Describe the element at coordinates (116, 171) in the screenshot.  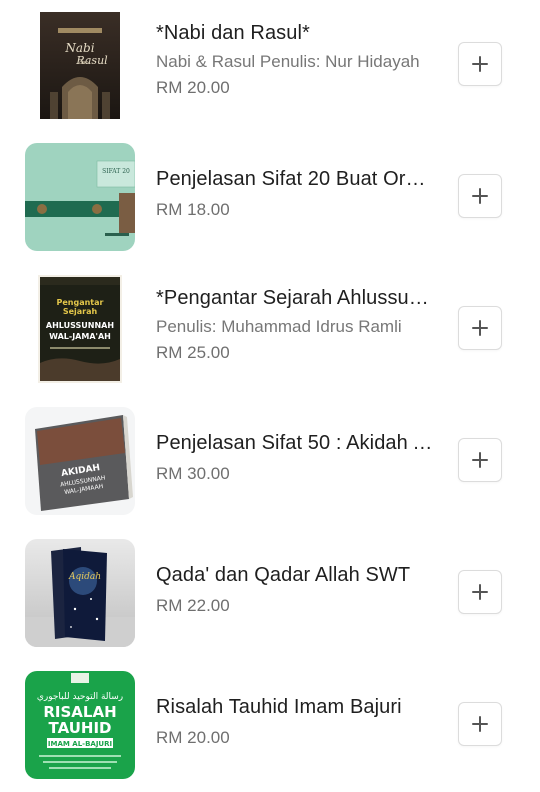
I see `svg-text: SIFAT 20` at that location.